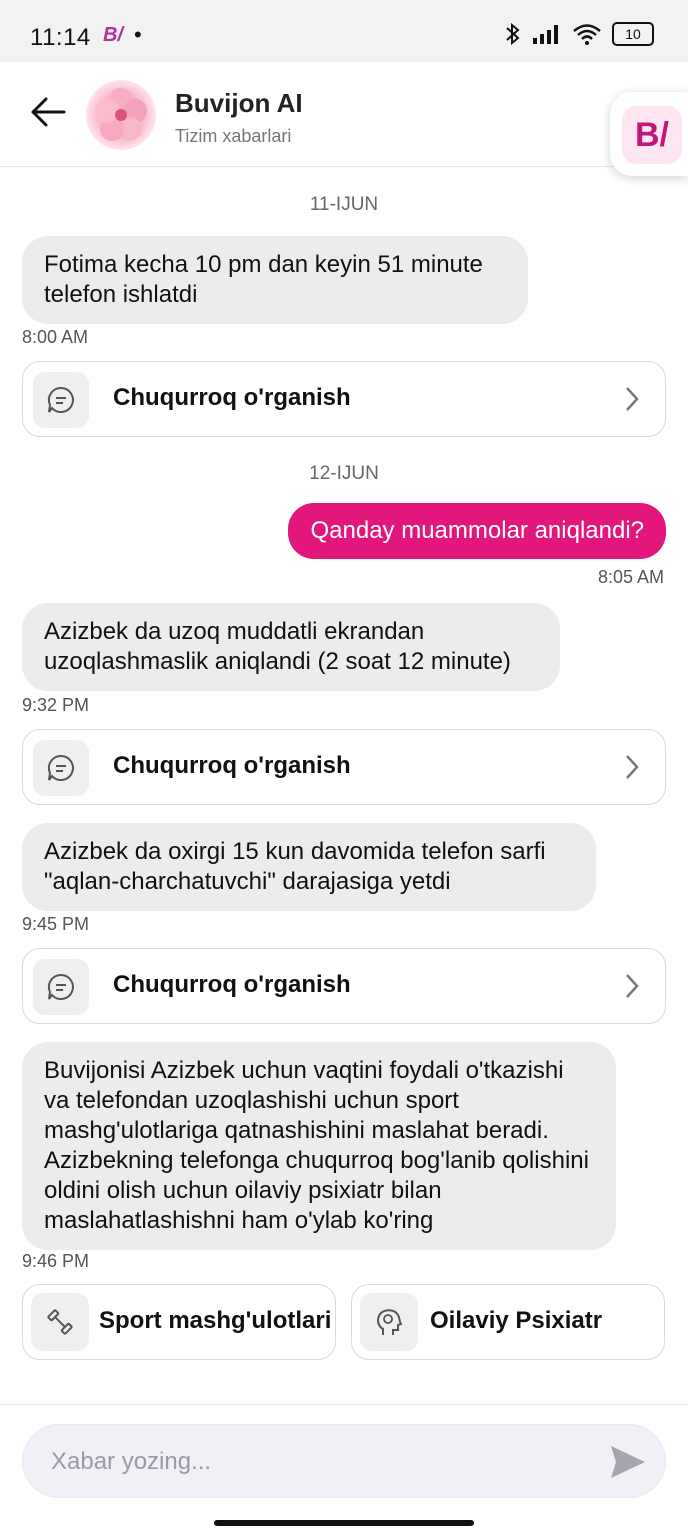 This screenshot has width=688, height=1529. Describe the element at coordinates (48, 112) in the screenshot. I see `back-arrow-icon` at that location.